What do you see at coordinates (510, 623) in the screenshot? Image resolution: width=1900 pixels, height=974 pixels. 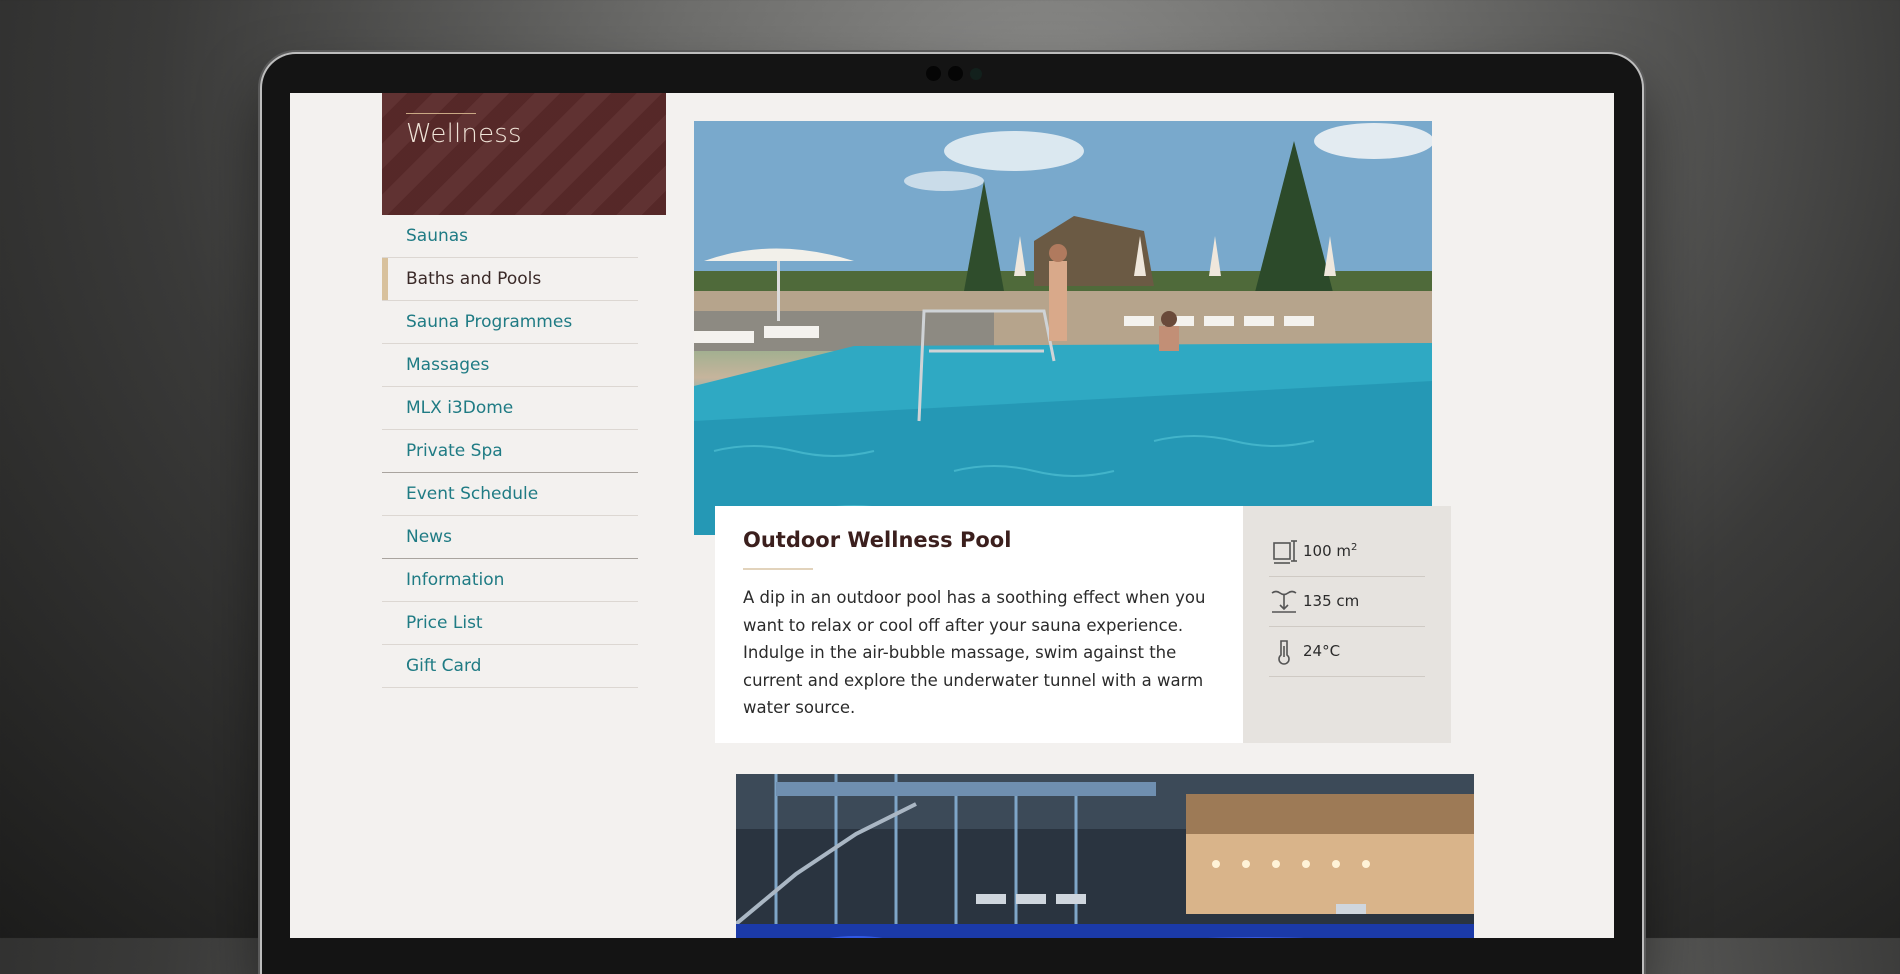 I see `sidebar-item-price-list: Price List` at bounding box center [510, 623].